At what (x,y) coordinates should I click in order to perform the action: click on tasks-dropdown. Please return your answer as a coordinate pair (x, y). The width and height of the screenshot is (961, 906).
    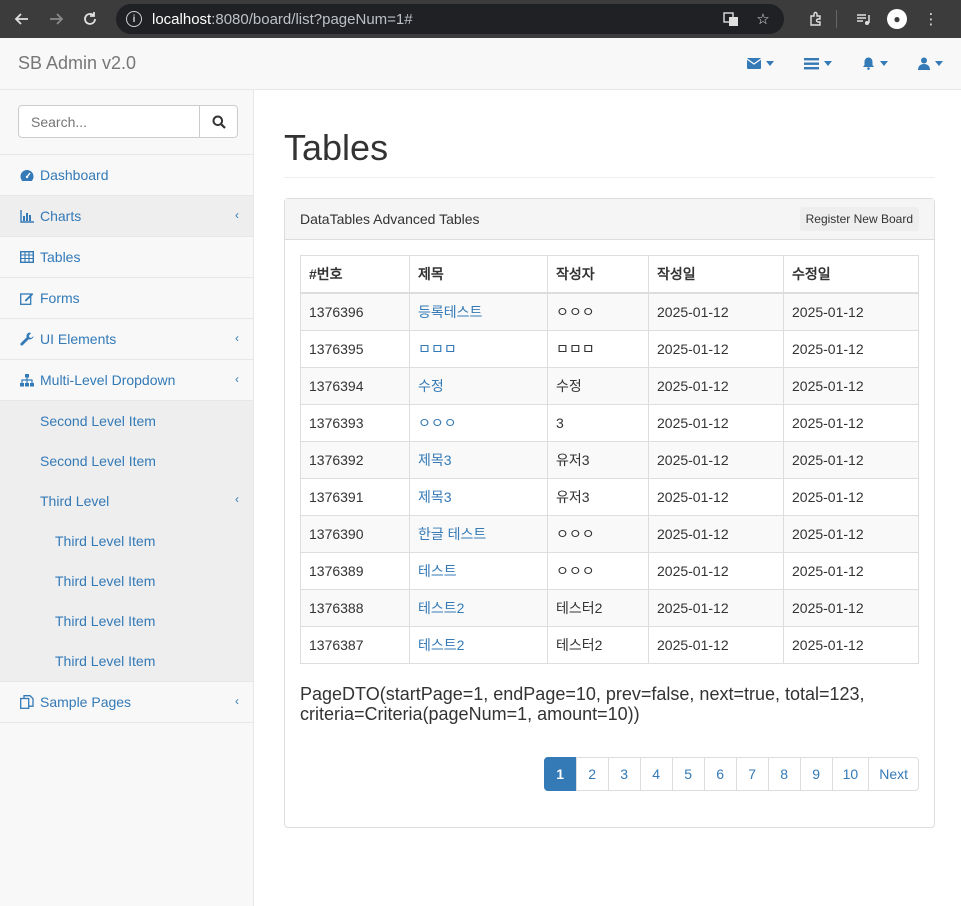
    Looking at the image, I should click on (818, 63).